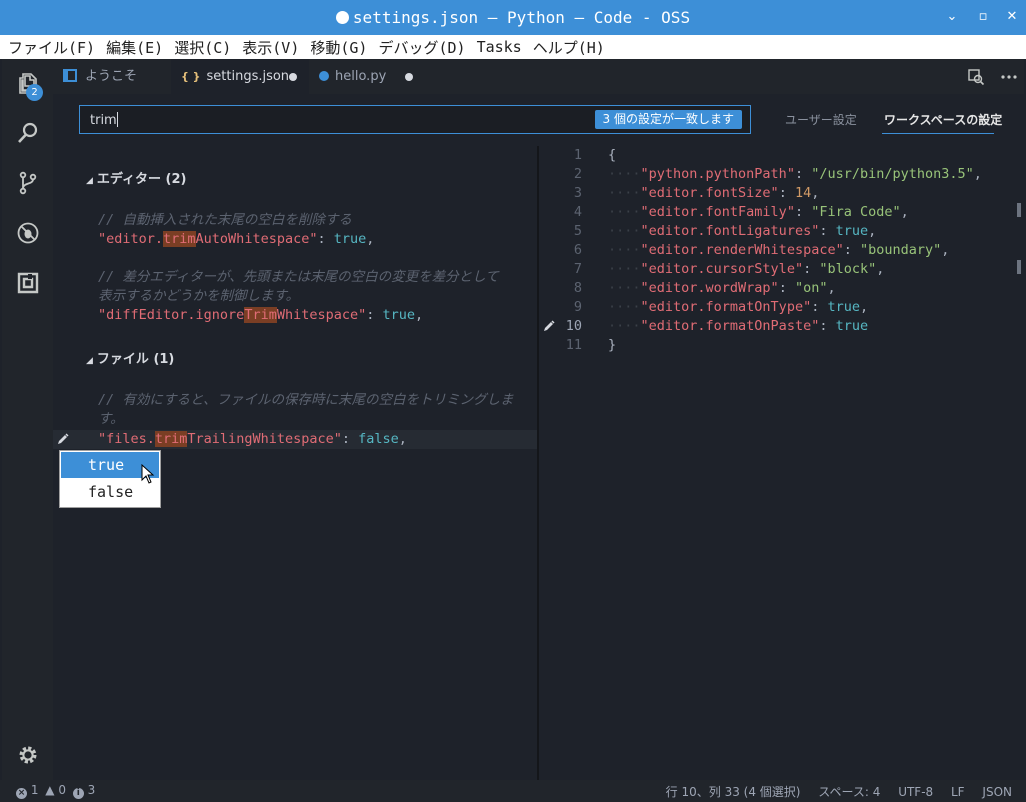 The width and height of the screenshot is (1026, 802). Describe the element at coordinates (843, 307) in the screenshot. I see `setting-value: true` at that location.